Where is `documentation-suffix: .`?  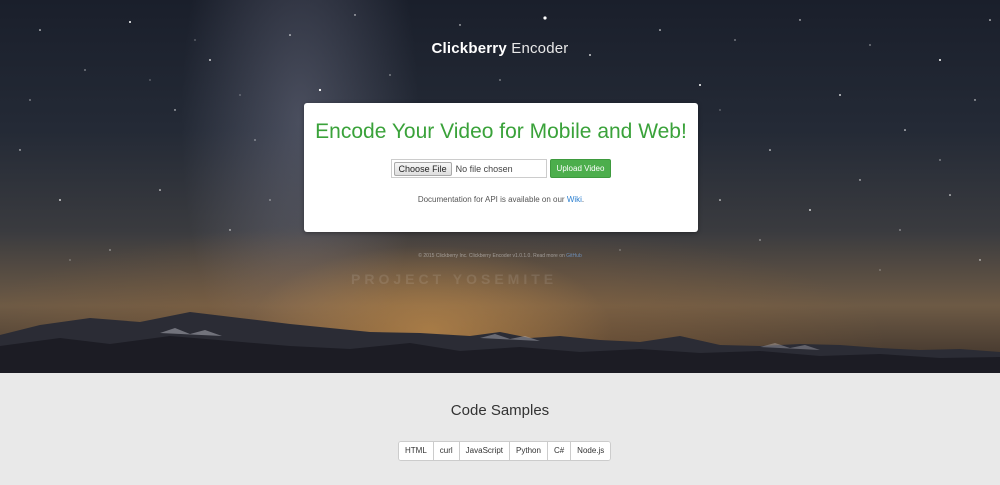 documentation-suffix: . is located at coordinates (583, 199).